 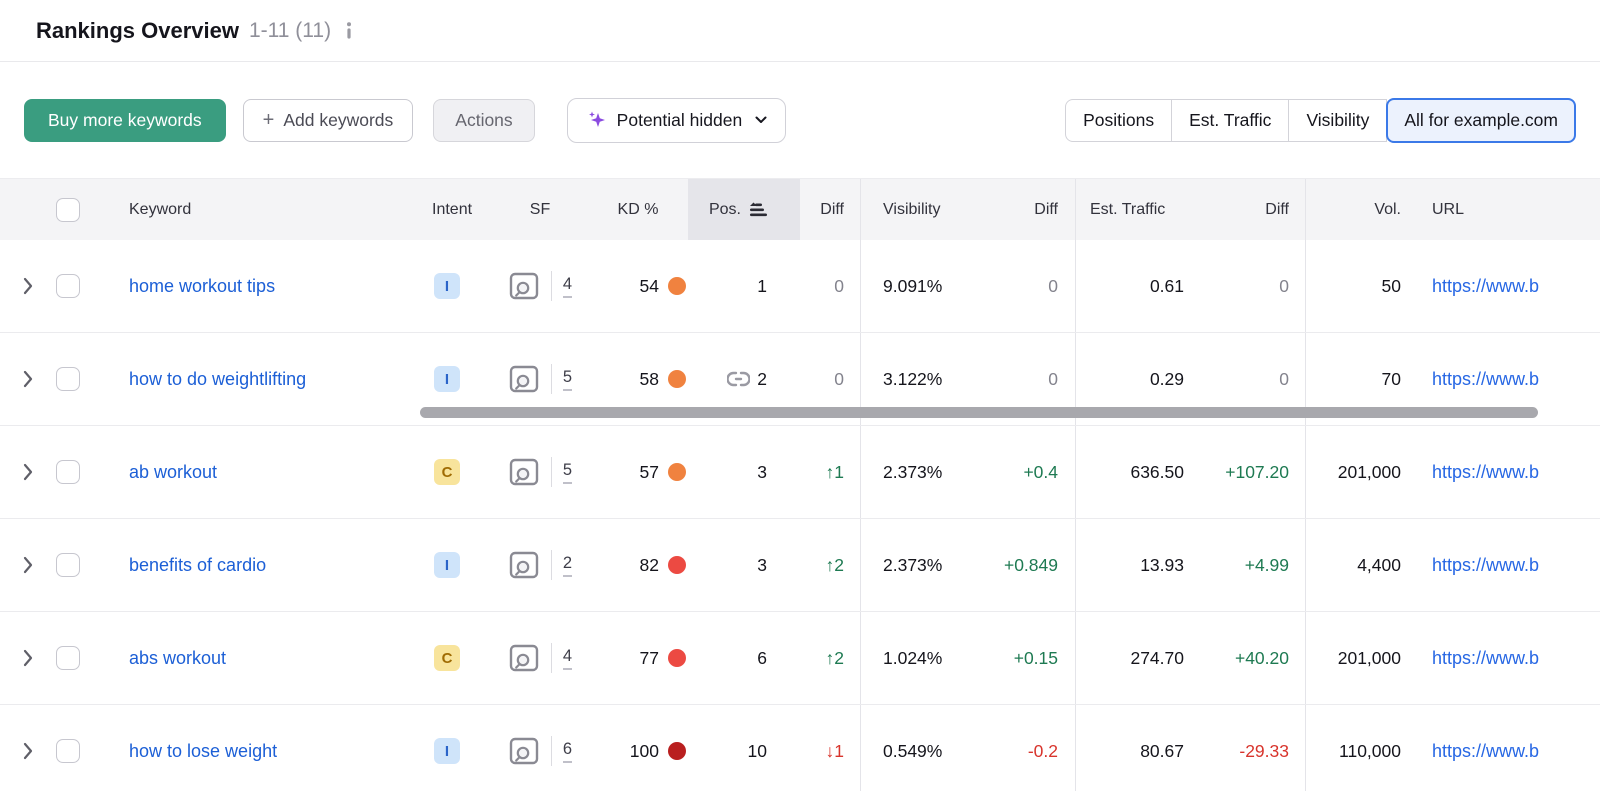 I want to click on keyword-link: how to lose weight, so click(x=203, y=751).